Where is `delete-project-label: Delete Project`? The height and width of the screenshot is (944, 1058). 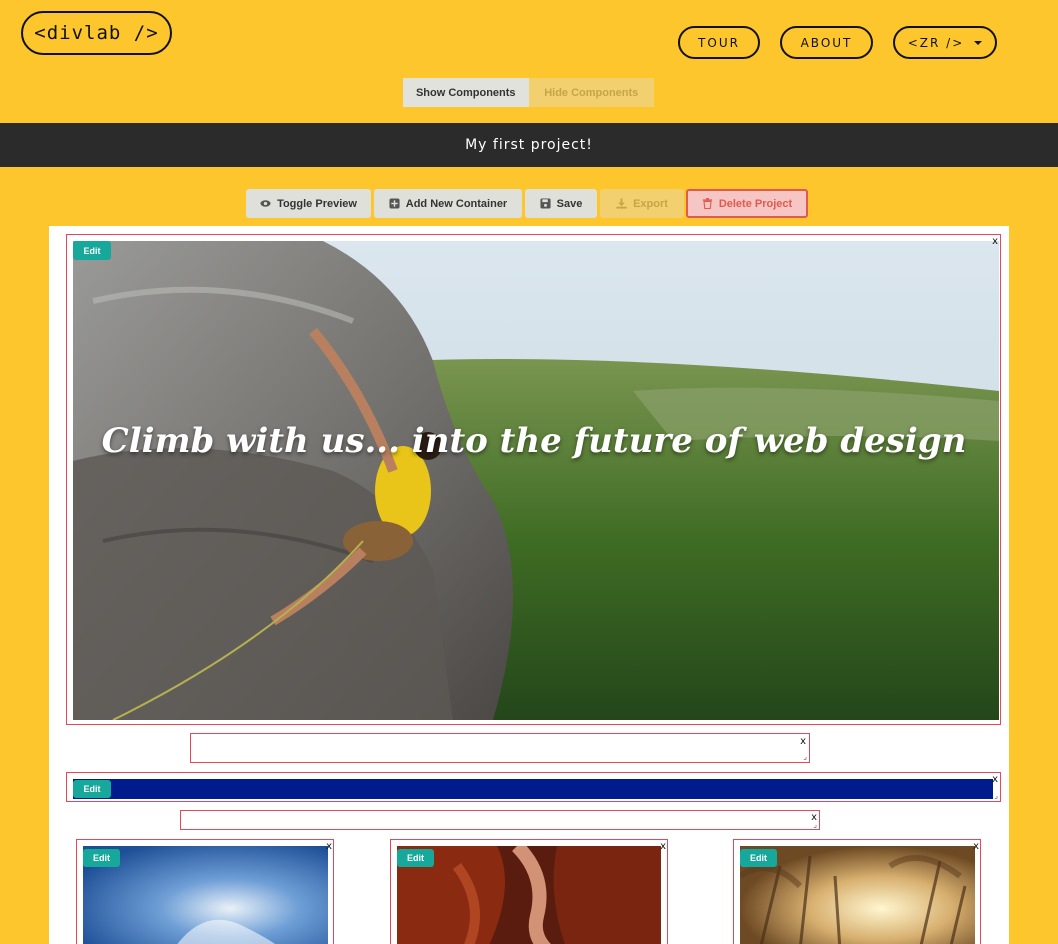
delete-project-label: Delete Project is located at coordinates (755, 203).